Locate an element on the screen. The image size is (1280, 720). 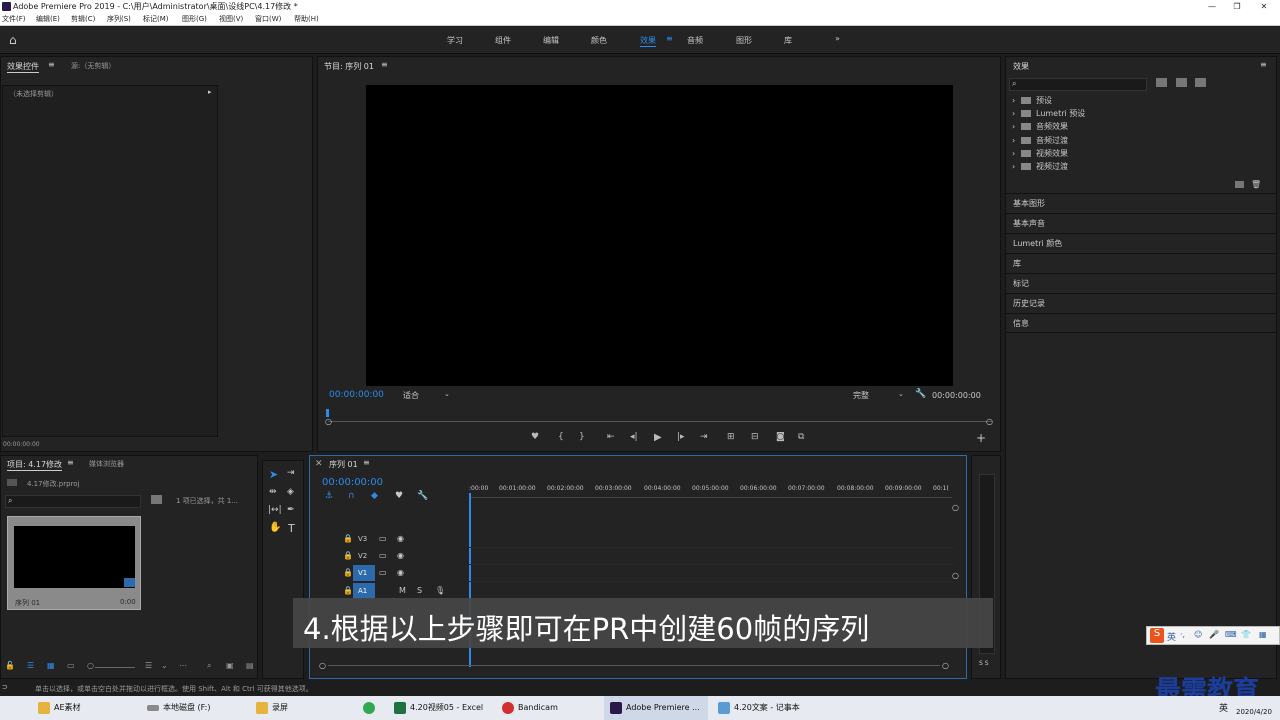
automate-icon: ⋯ is located at coordinates (183, 665).